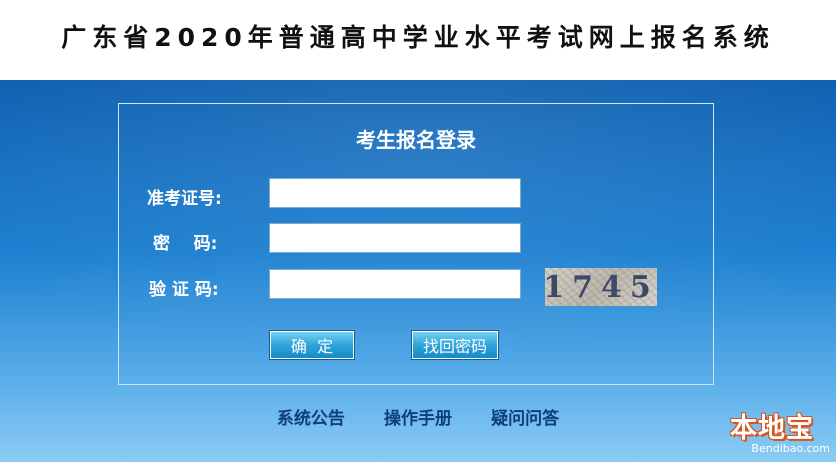  What do you see at coordinates (525, 416) in the screenshot?
I see `link-faq: 疑问问答` at bounding box center [525, 416].